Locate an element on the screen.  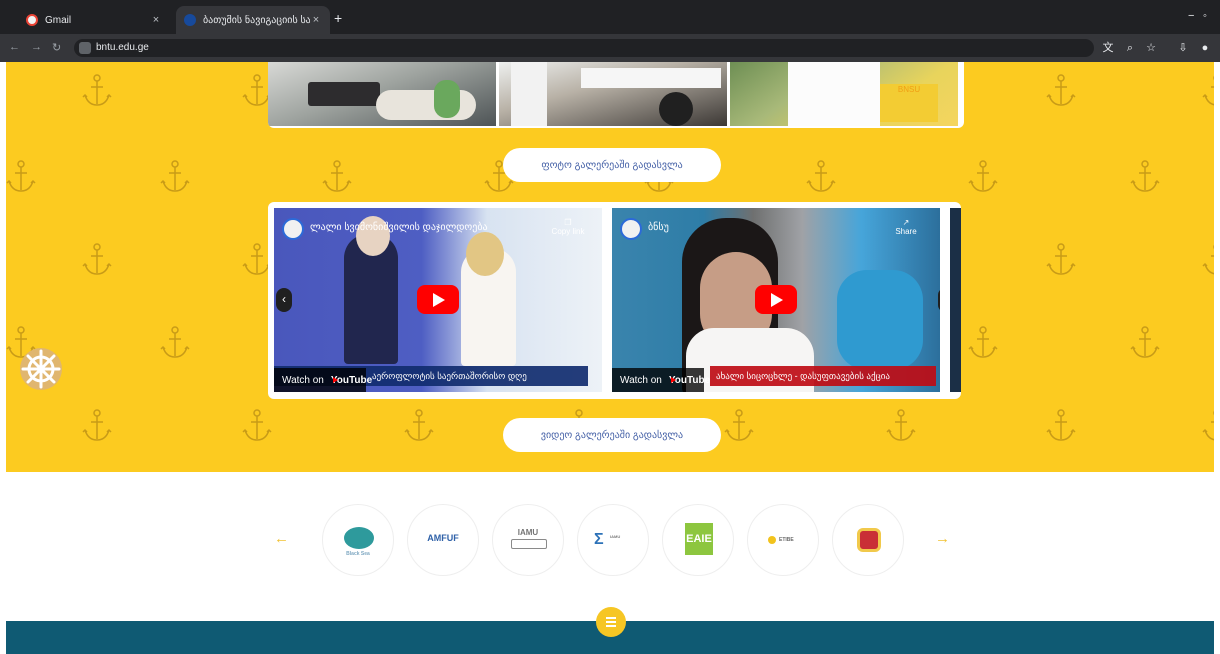
video-caption: ახალი სიცოცხლე - დასუფთავების აქცია is located at coordinates (823, 376).